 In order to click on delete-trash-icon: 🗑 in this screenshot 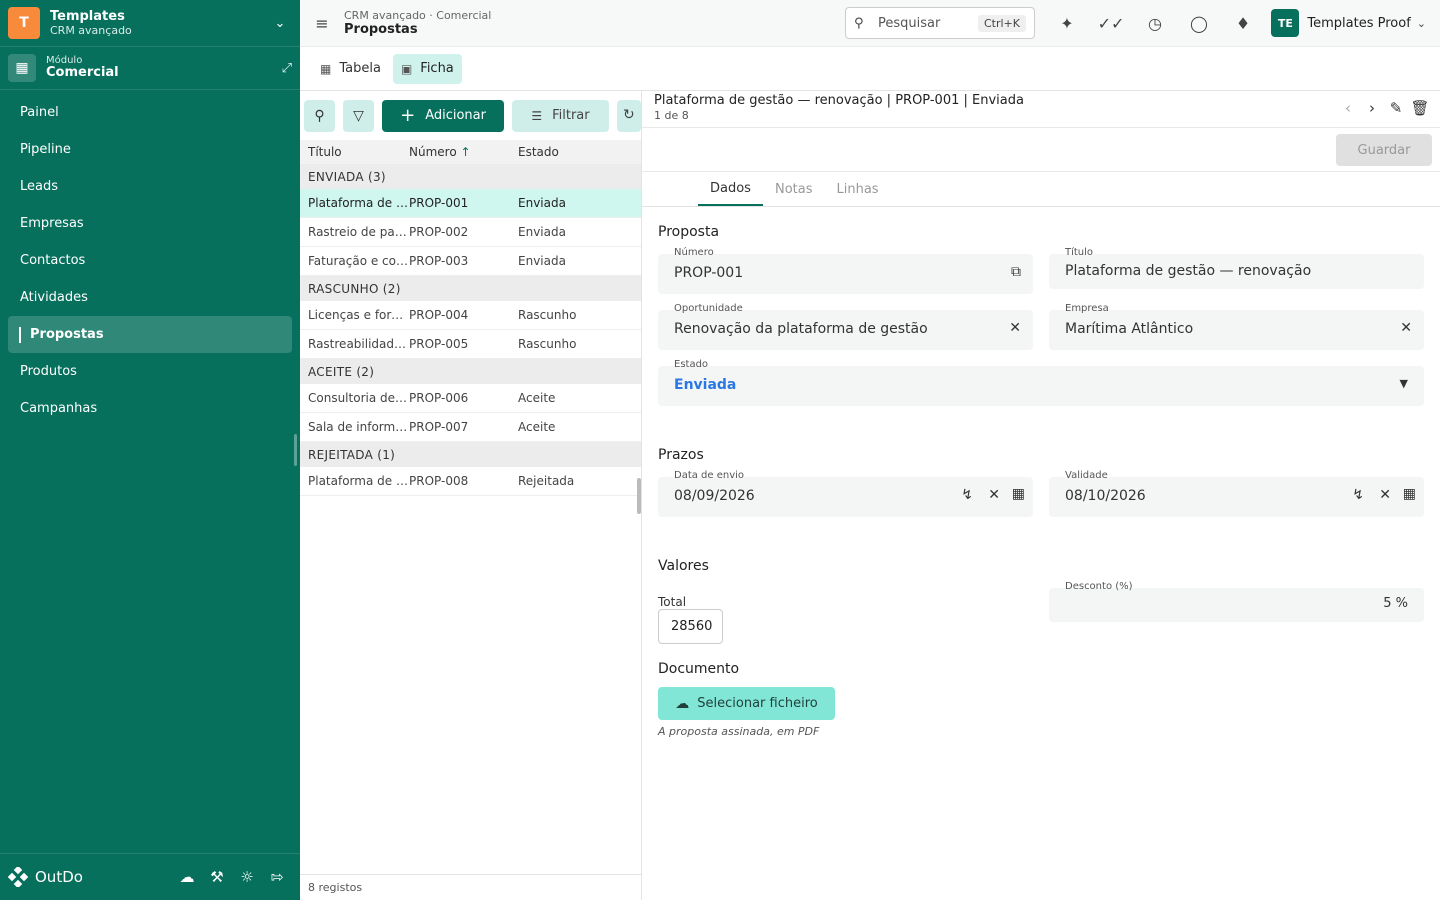, I will do `click(1420, 108)`.